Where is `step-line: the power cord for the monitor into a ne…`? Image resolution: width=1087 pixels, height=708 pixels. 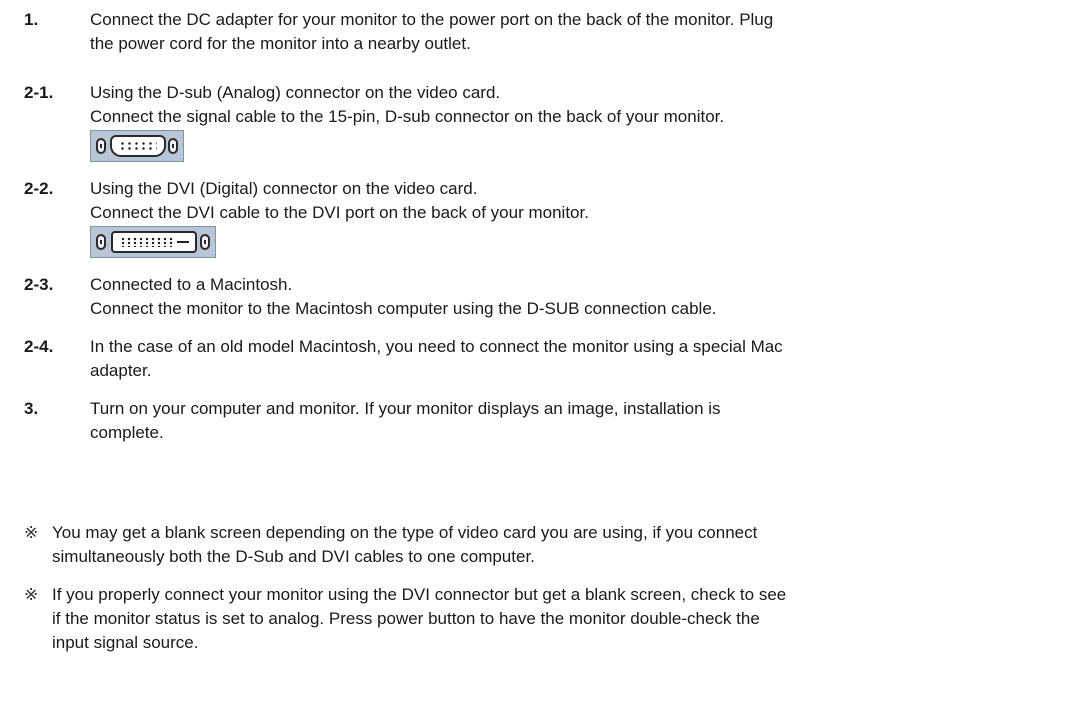 step-line: the power cord for the monitor into a ne… is located at coordinates (280, 43).